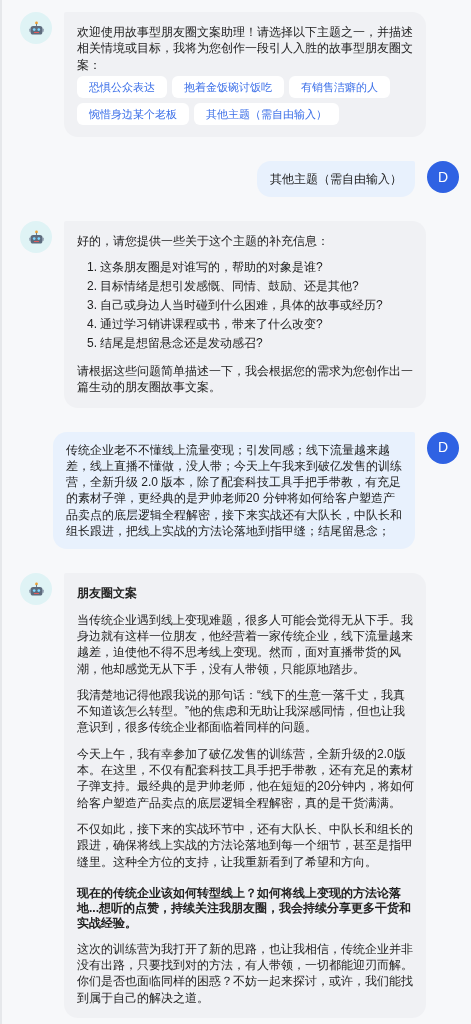  What do you see at coordinates (107, 593) in the screenshot?
I see `message-heading: 朋友圈文案` at bounding box center [107, 593].